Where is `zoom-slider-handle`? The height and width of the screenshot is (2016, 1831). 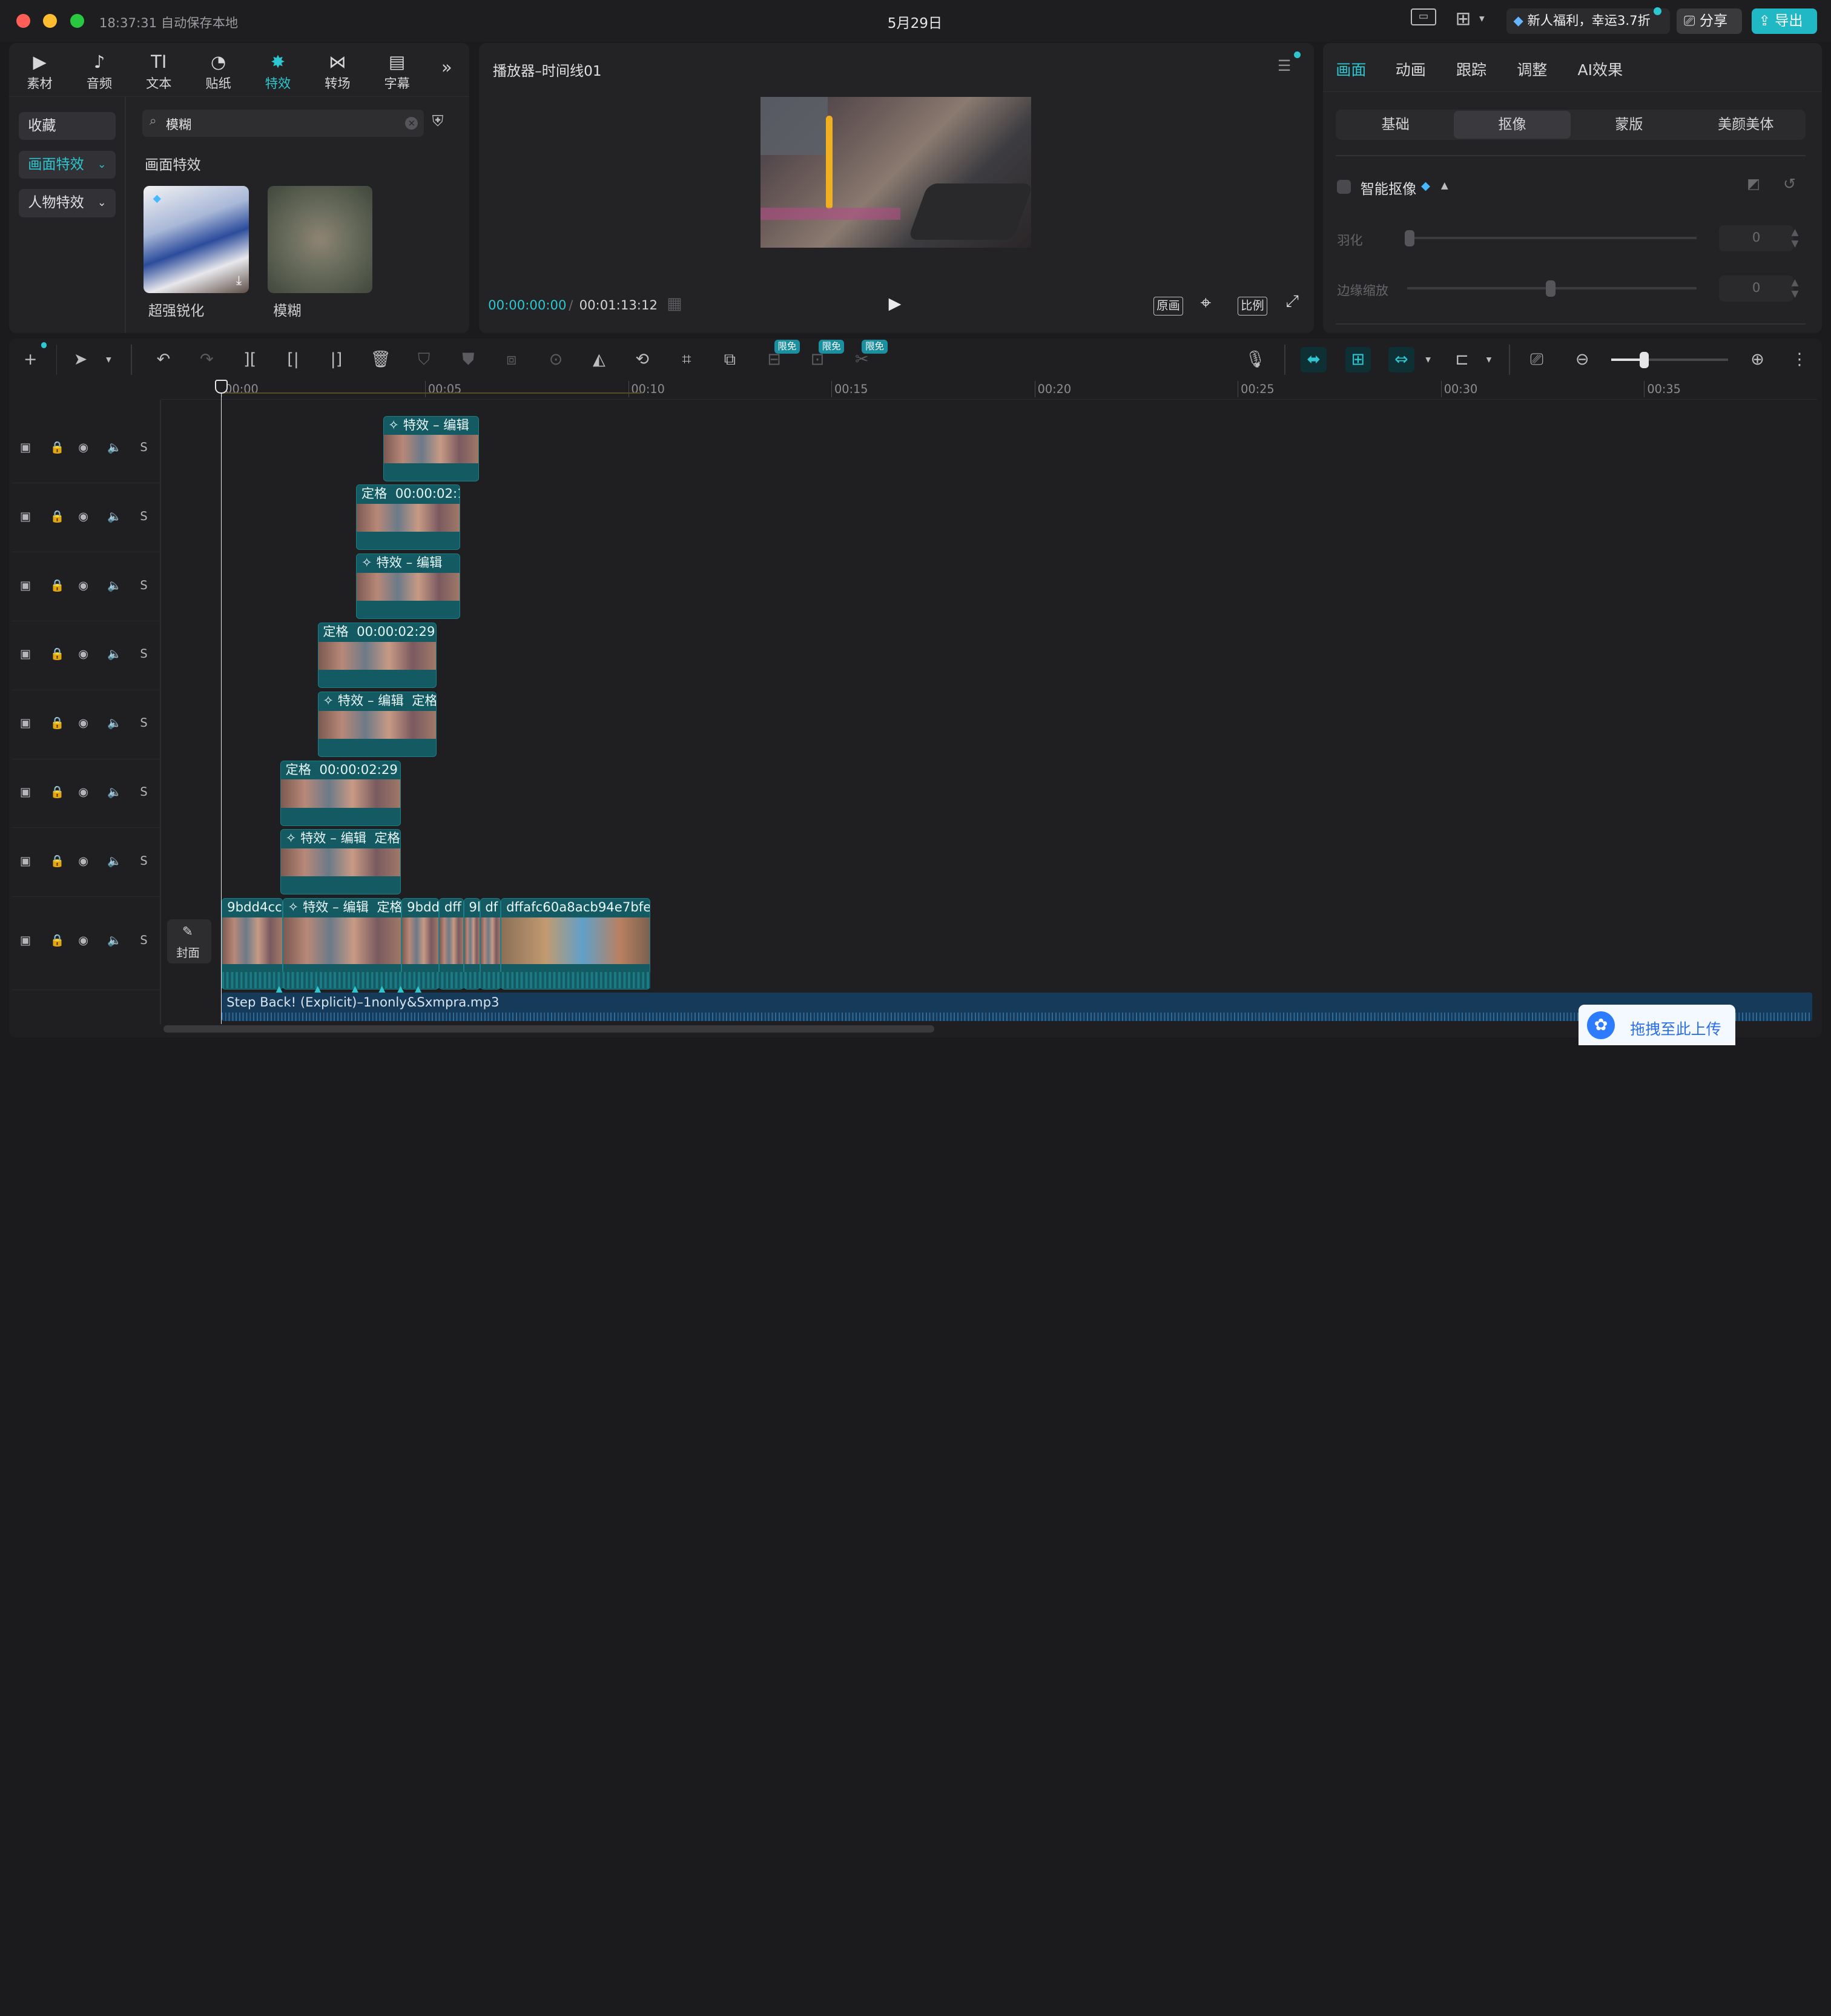 zoom-slider-handle is located at coordinates (1644, 360).